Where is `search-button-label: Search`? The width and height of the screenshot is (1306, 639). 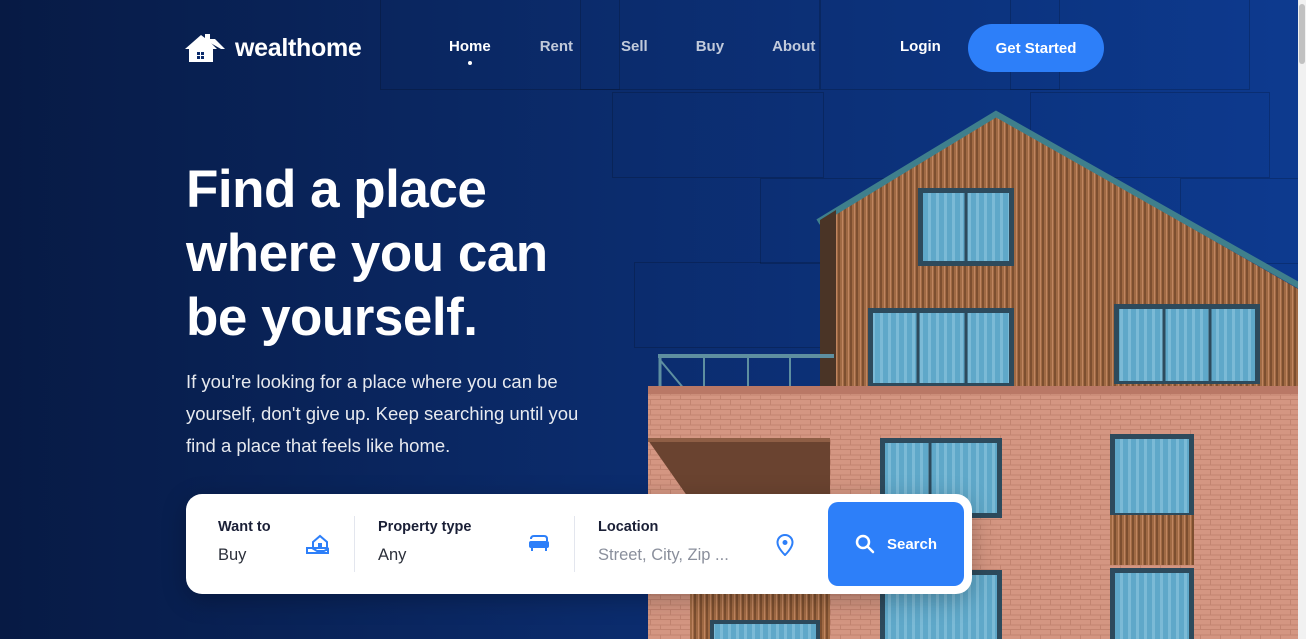 search-button-label: Search is located at coordinates (912, 544).